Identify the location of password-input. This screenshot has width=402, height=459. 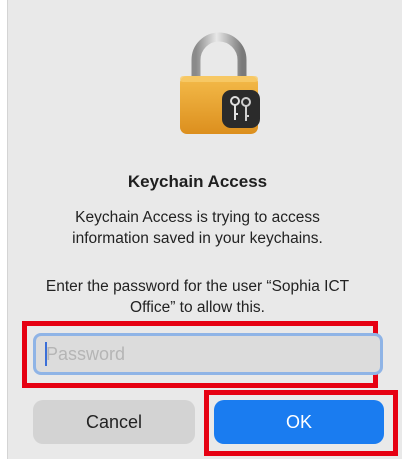
(208, 354).